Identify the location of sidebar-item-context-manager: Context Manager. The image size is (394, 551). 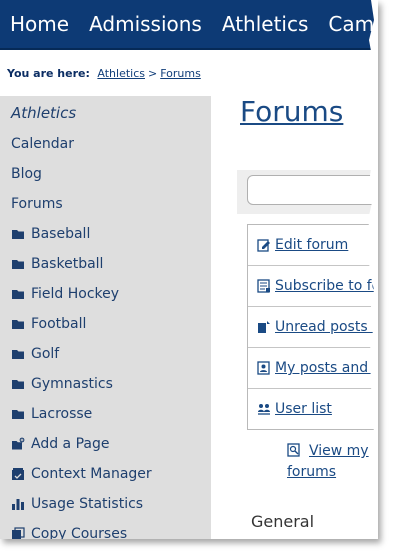
(81, 474).